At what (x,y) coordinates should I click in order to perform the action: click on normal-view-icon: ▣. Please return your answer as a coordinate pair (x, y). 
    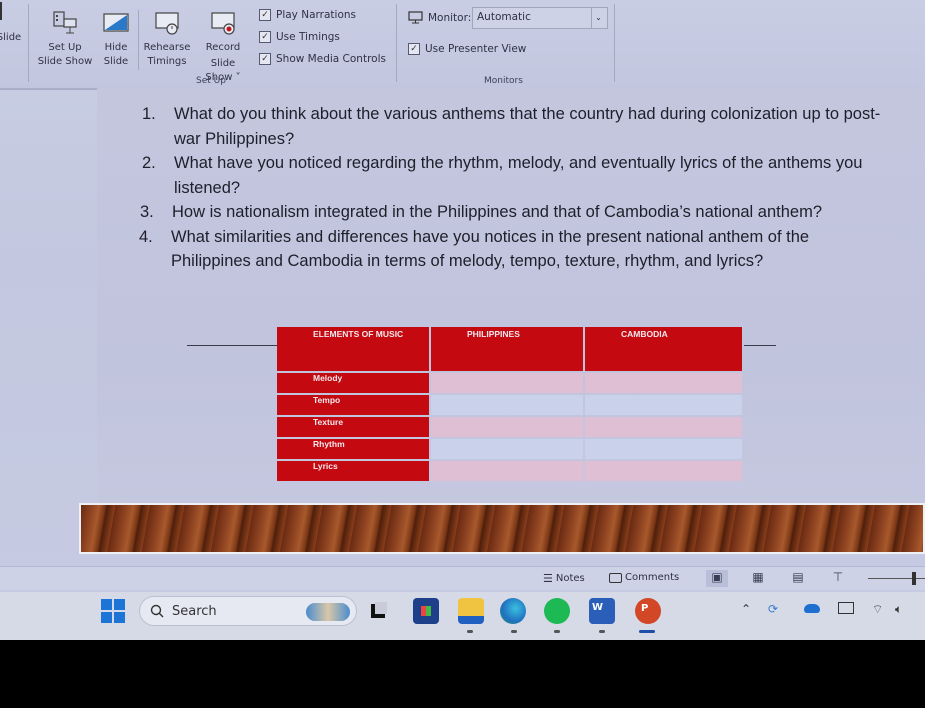
    Looking at the image, I should click on (717, 577).